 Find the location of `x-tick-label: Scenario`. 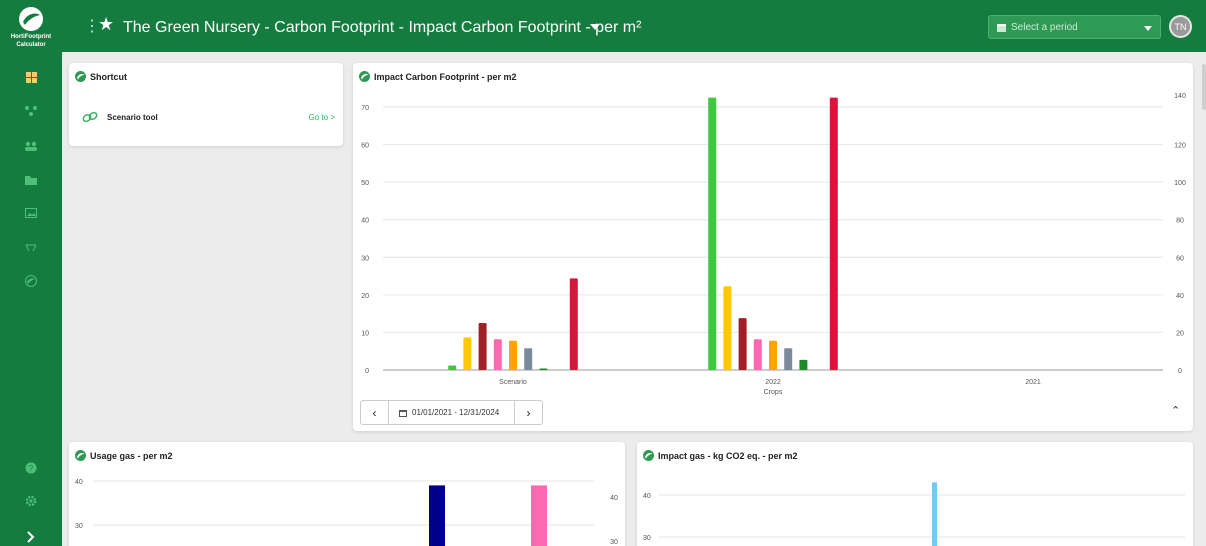

x-tick-label: Scenario is located at coordinates (513, 382).